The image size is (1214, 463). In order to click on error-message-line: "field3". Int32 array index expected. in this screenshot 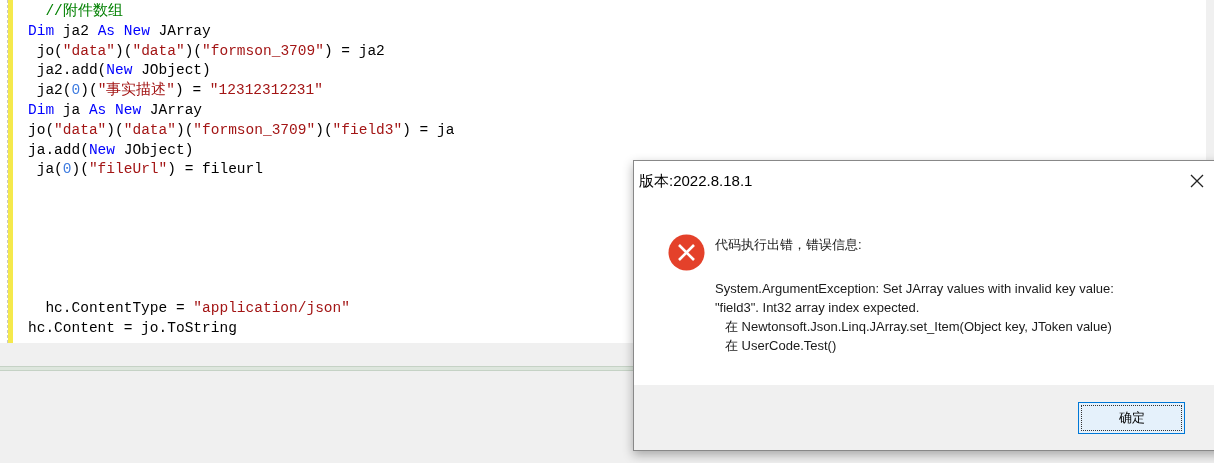, I will do `click(818, 307)`.